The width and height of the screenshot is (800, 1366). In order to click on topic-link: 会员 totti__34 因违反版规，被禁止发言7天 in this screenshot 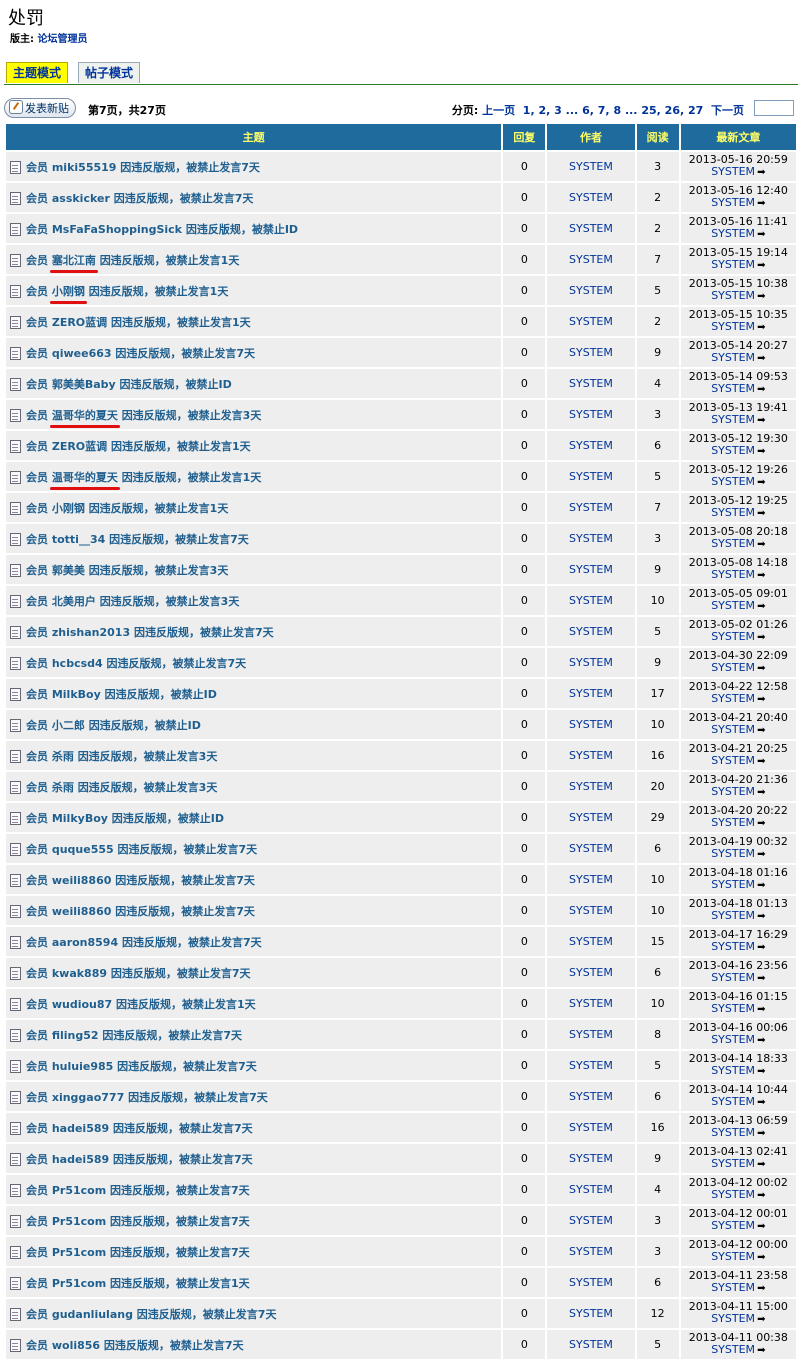, I will do `click(137, 539)`.